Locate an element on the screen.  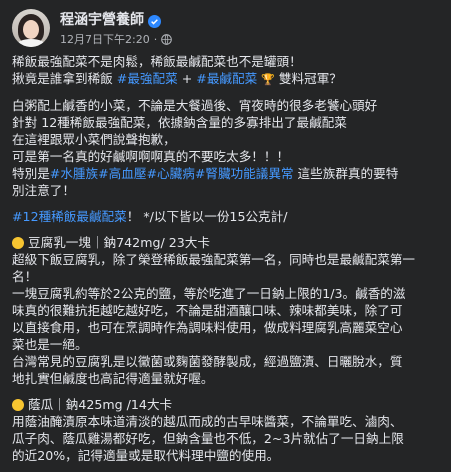
author-avatar is located at coordinates (31, 28).